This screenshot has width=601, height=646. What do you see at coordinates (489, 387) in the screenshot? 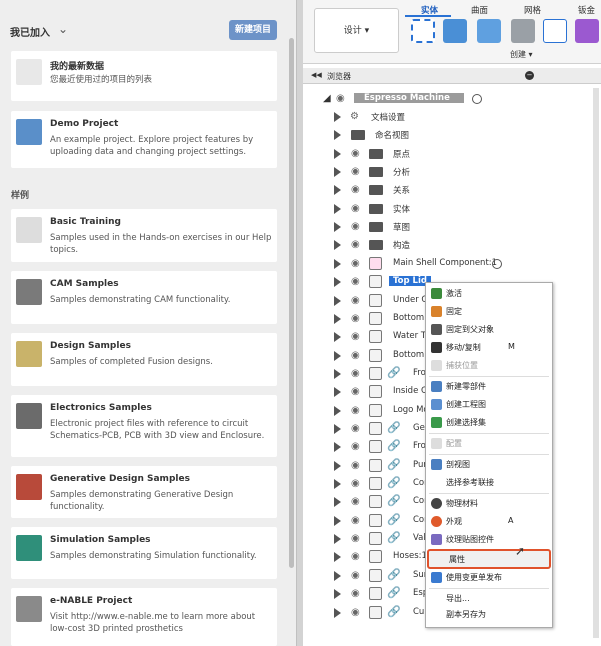
I see `menu-item-new-component: 新建零部件` at bounding box center [489, 387].